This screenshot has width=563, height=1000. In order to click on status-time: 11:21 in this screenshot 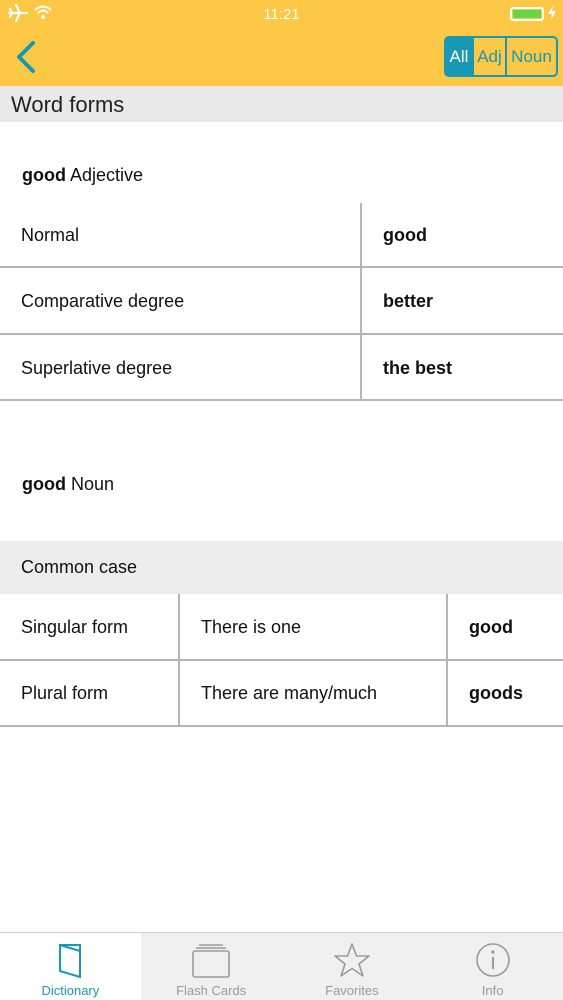, I will do `click(281, 14)`.